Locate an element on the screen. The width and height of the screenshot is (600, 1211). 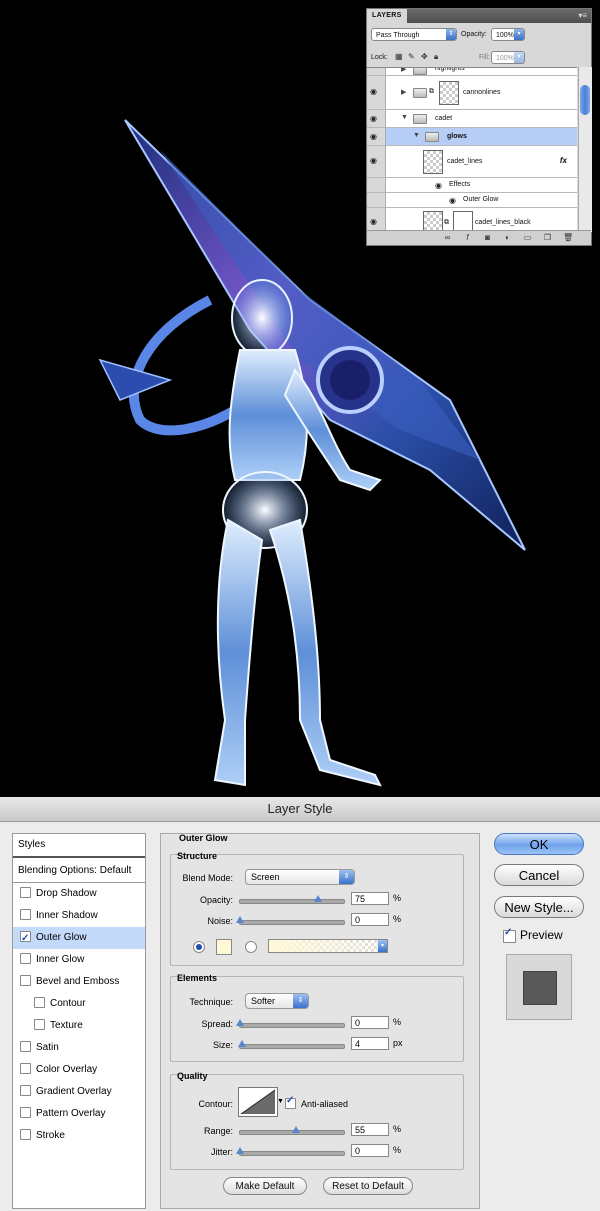
style-item-contour: Contour is located at coordinates (79, 1004).